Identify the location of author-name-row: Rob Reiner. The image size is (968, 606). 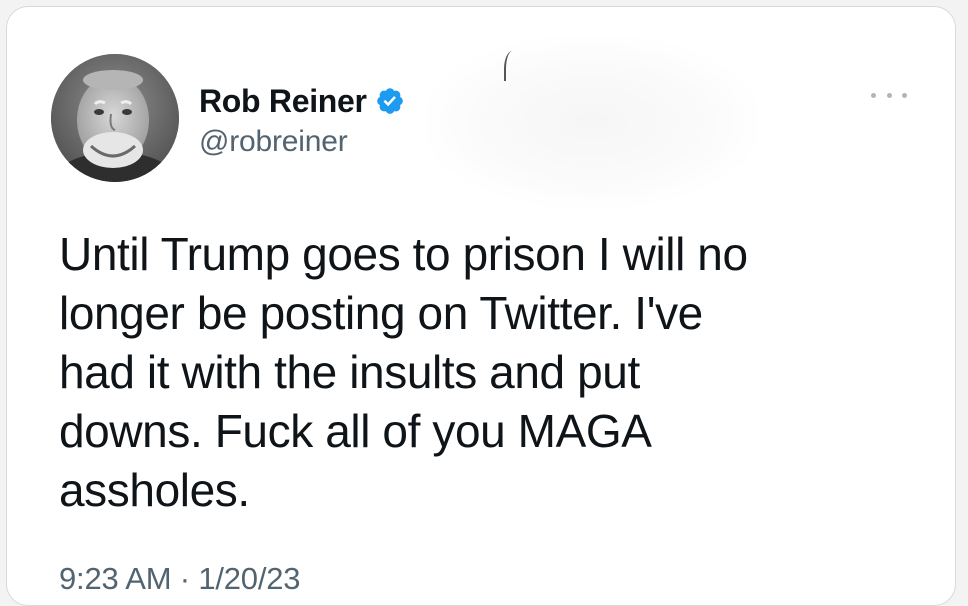
(302, 101).